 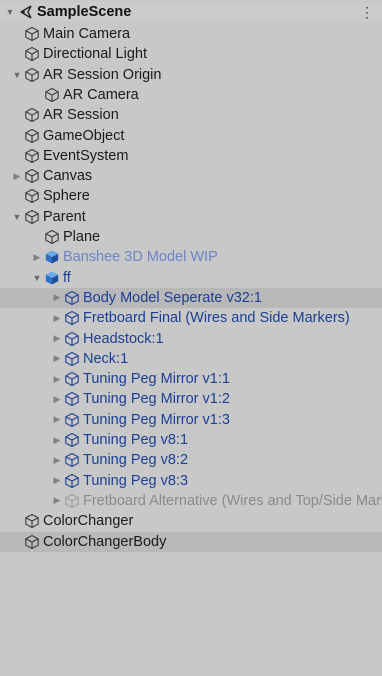 I want to click on prefab-icon, so click(x=52, y=257).